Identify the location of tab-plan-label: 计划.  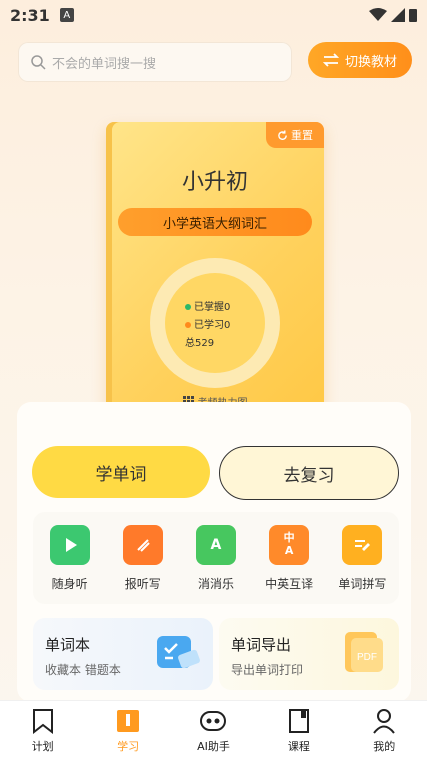
(42, 746).